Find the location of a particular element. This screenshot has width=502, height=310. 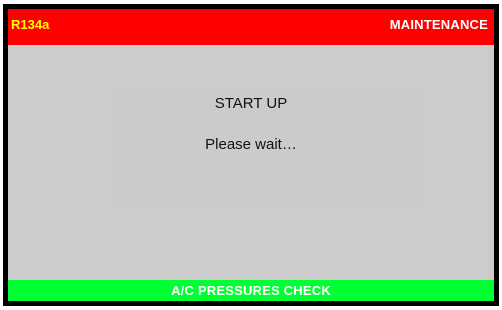

mode-title: MAINTENANCE is located at coordinates (438, 24).